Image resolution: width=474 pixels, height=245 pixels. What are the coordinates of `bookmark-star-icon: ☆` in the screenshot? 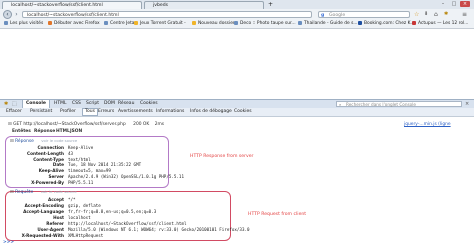 It's located at (417, 14).